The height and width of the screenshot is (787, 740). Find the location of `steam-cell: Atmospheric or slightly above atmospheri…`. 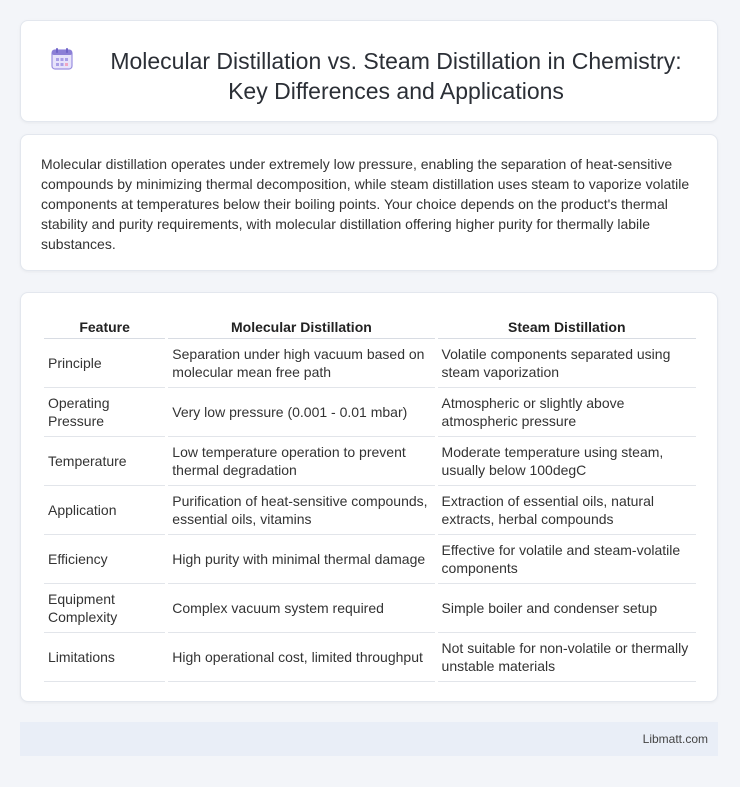

steam-cell: Atmospheric or slightly above atmospheri… is located at coordinates (566, 412).